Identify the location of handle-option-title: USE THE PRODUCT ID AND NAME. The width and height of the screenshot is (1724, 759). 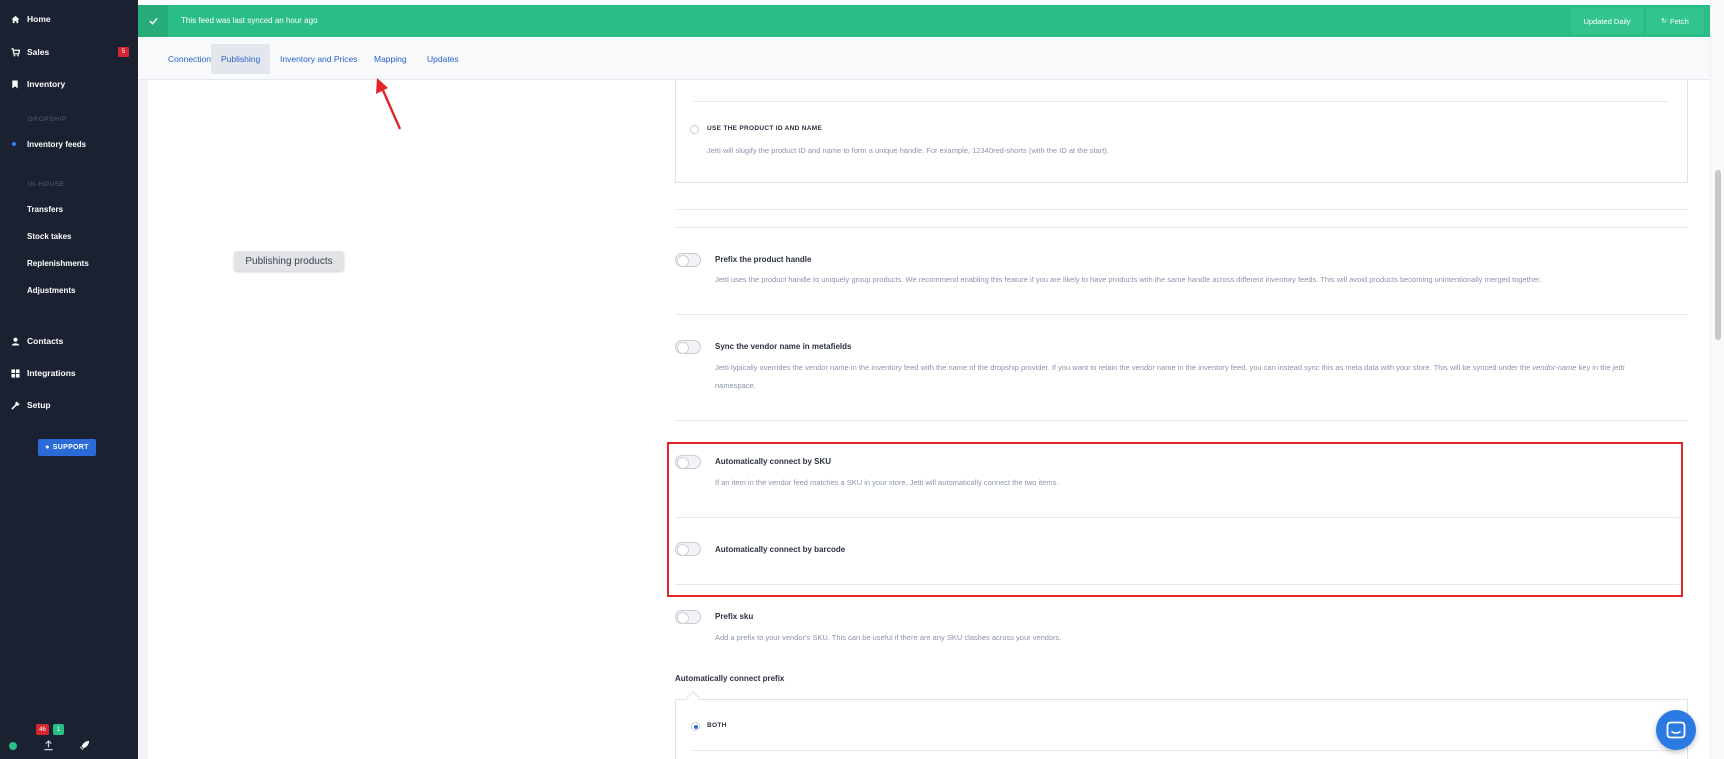
(765, 128).